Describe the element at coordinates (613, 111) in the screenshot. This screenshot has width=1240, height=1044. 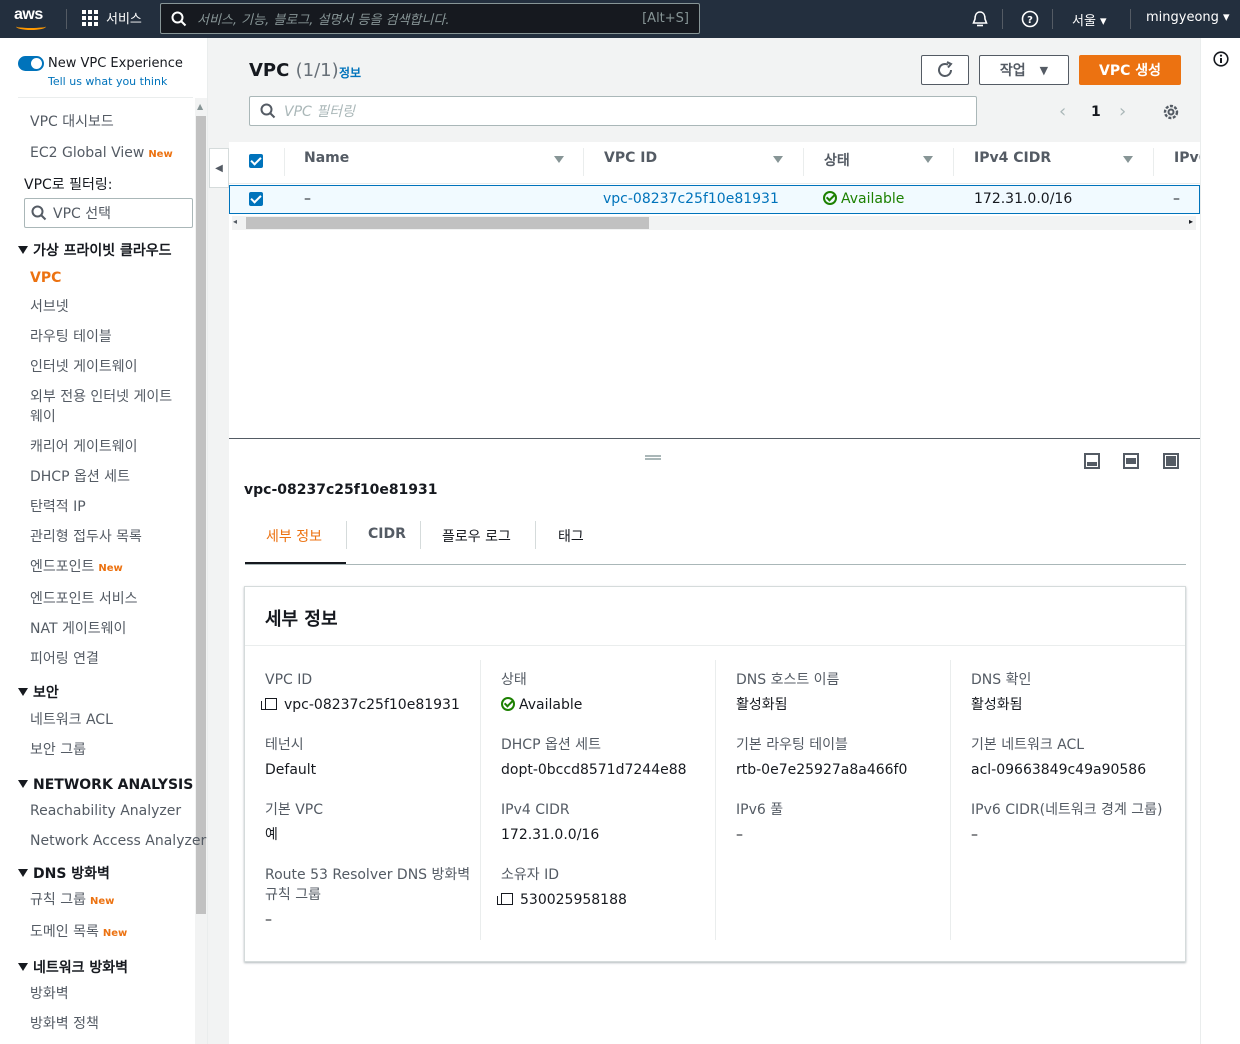
I see `vpc-filter-input: VPC 필터링` at that location.